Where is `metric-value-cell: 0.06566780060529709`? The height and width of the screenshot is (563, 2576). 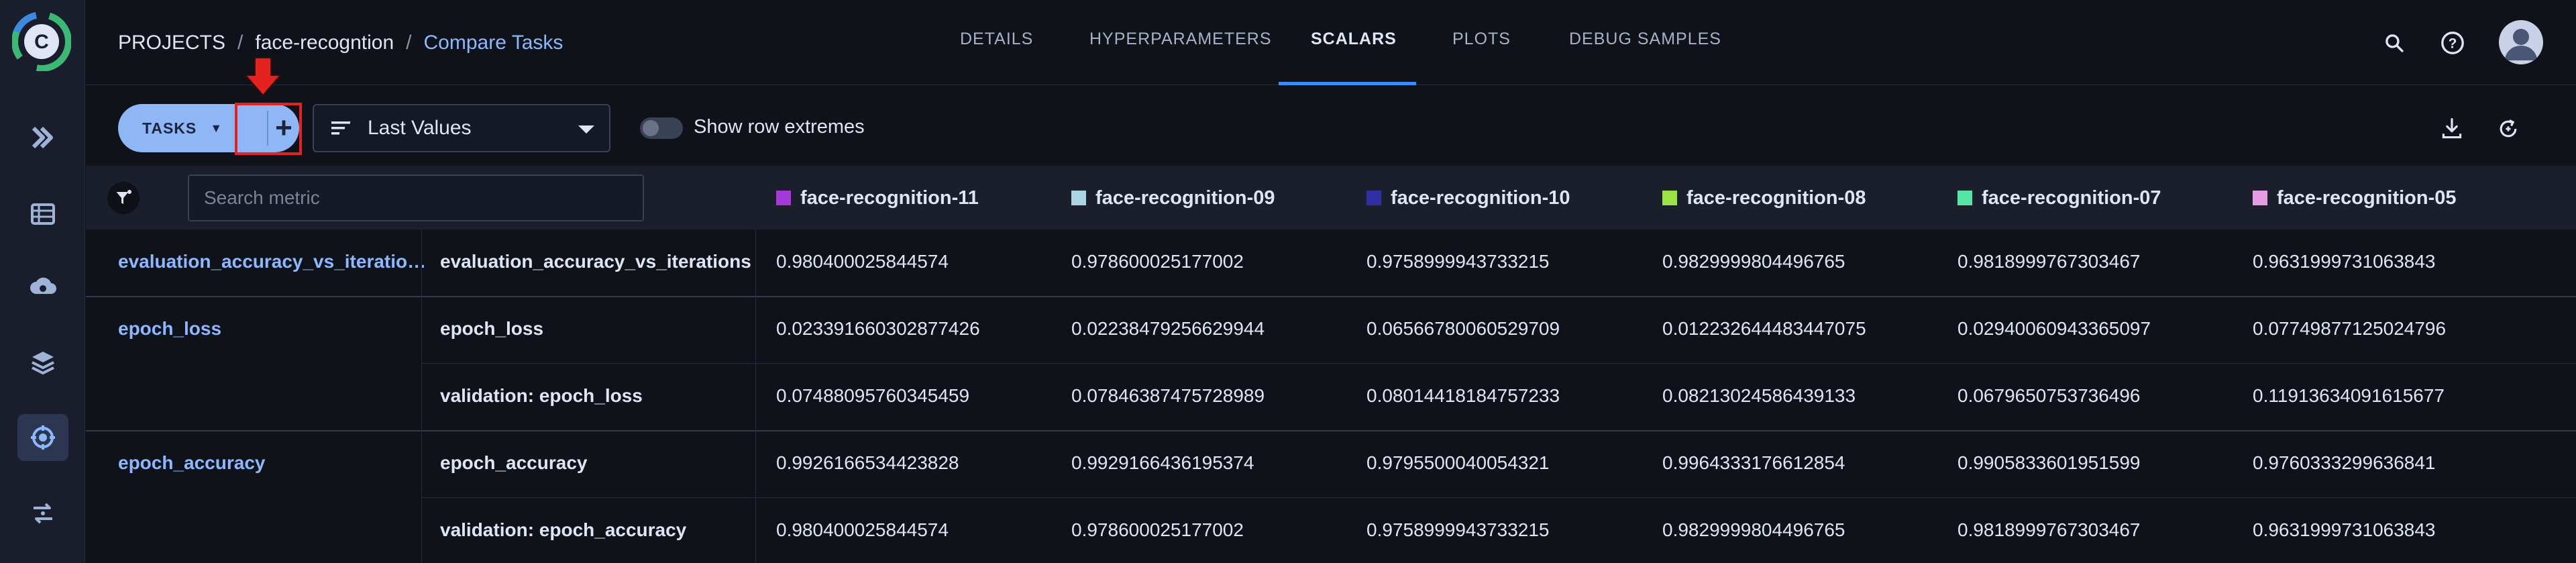
metric-value-cell: 0.06566780060529709 is located at coordinates (1463, 328).